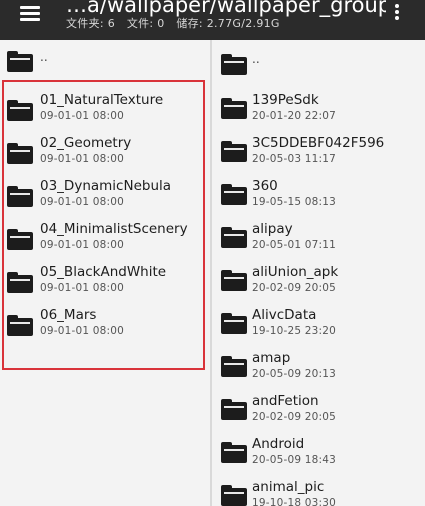 This screenshot has width=425, height=506. I want to click on list-item: aliUnion_apk 20-02-09 20:05, so click(318, 278).